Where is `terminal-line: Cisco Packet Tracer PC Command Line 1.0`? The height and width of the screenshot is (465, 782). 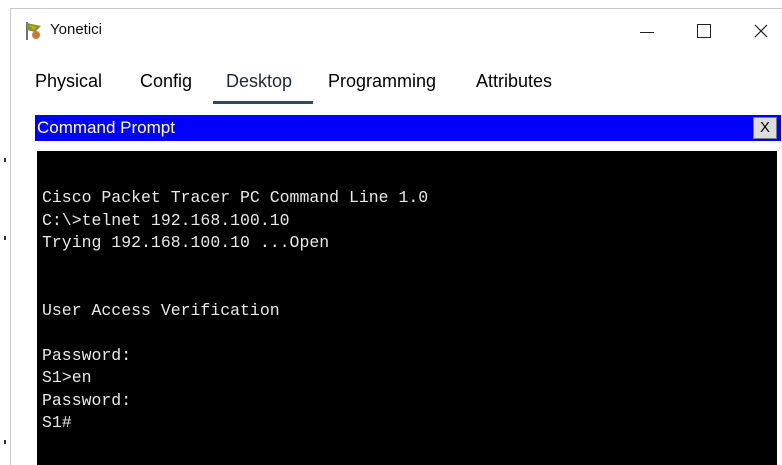
terminal-line: Cisco Packet Tracer PC Command Line 1.0 is located at coordinates (235, 197).